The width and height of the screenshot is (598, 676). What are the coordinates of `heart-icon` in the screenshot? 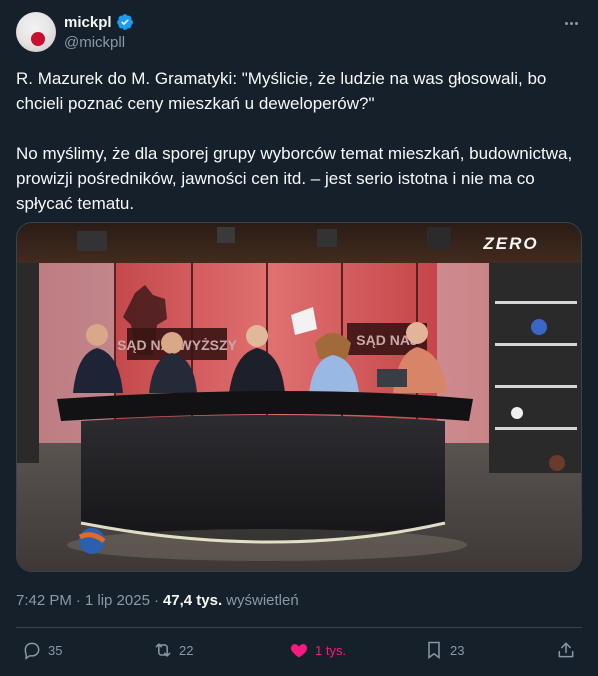 It's located at (299, 651).